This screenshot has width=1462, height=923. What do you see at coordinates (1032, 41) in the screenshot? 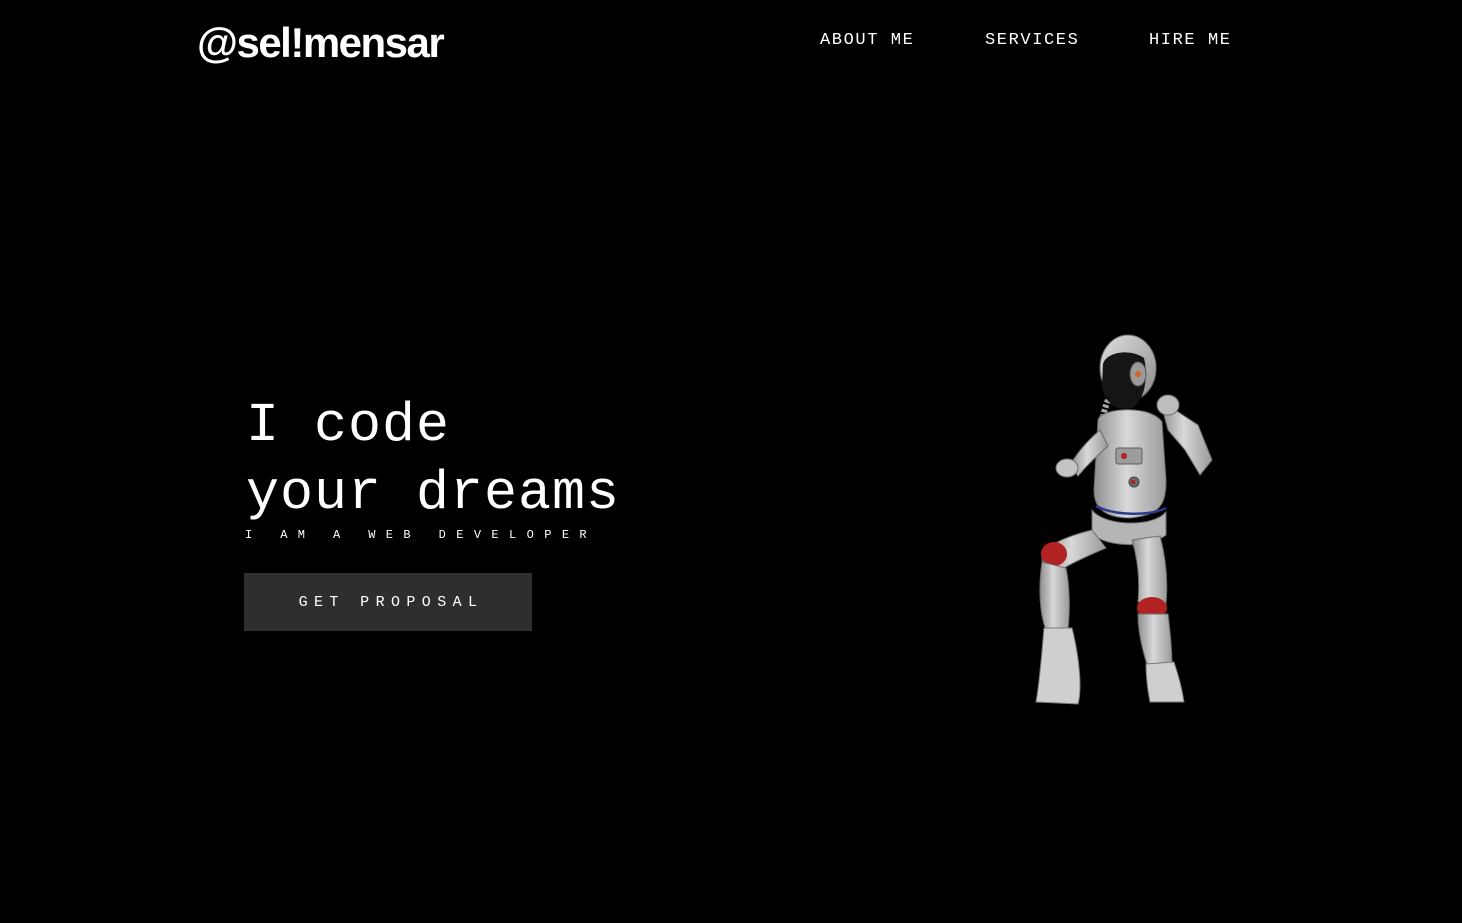
I see `nav-link-services: SERVICES` at bounding box center [1032, 41].